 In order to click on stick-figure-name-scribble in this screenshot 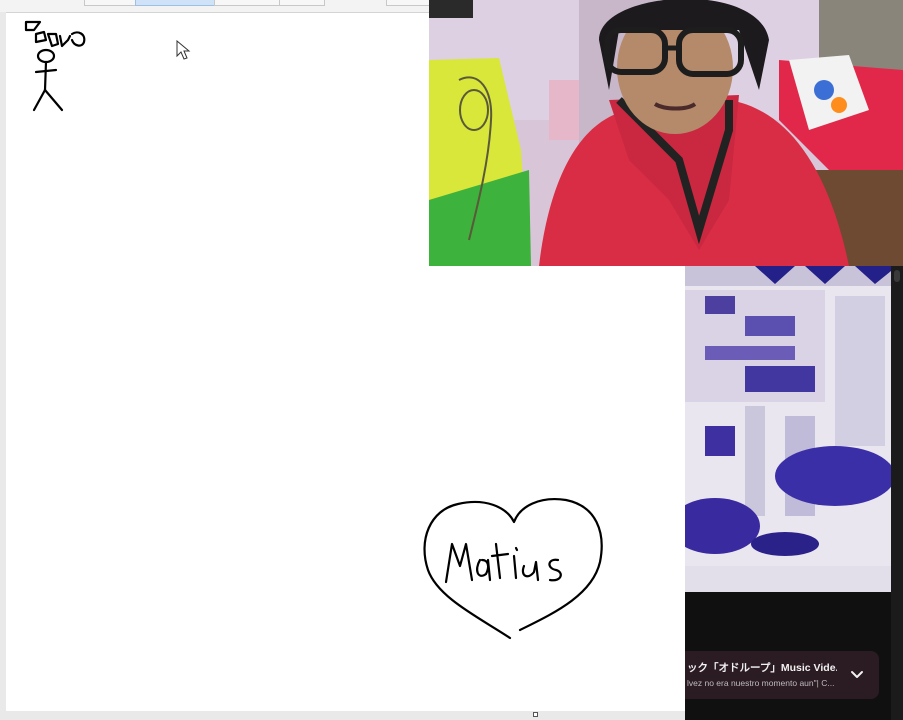, I will do `click(55, 34)`.